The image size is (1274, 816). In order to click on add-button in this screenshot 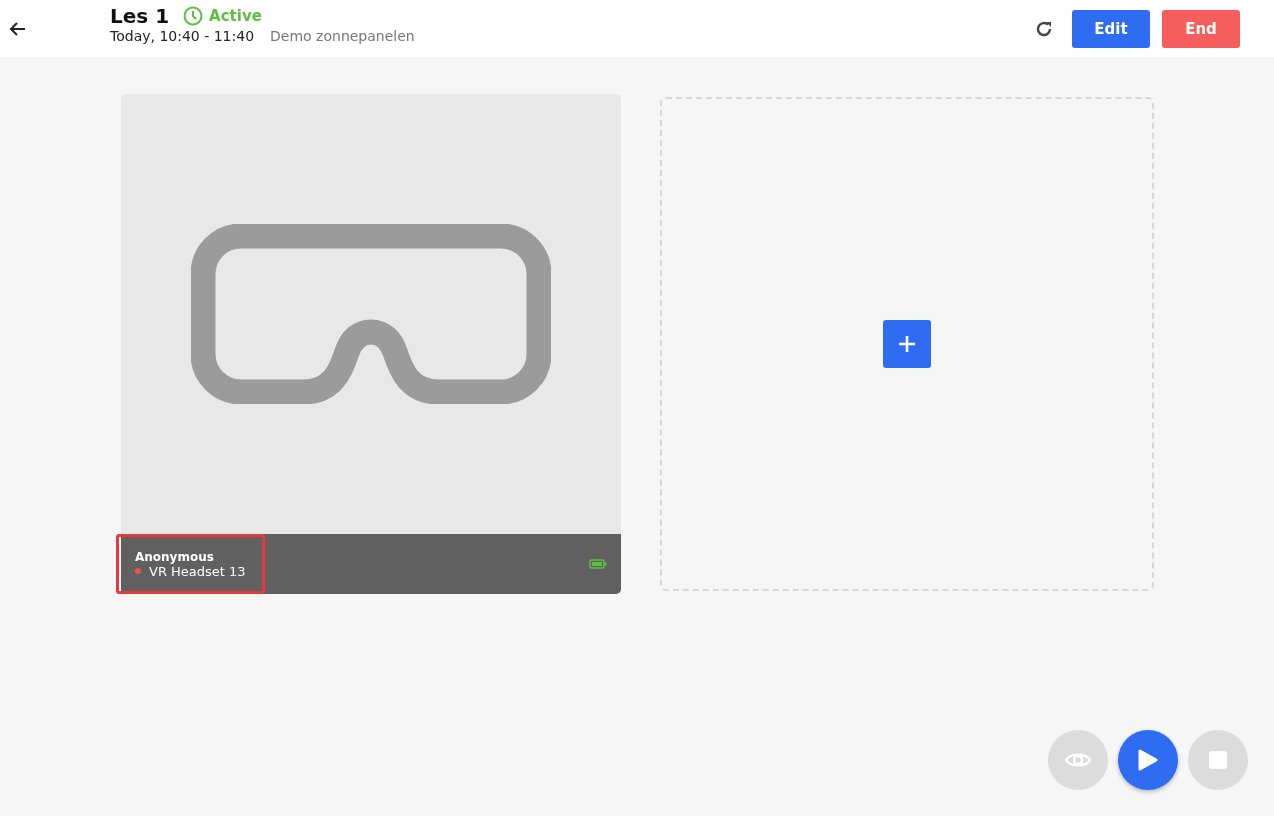, I will do `click(907, 344)`.